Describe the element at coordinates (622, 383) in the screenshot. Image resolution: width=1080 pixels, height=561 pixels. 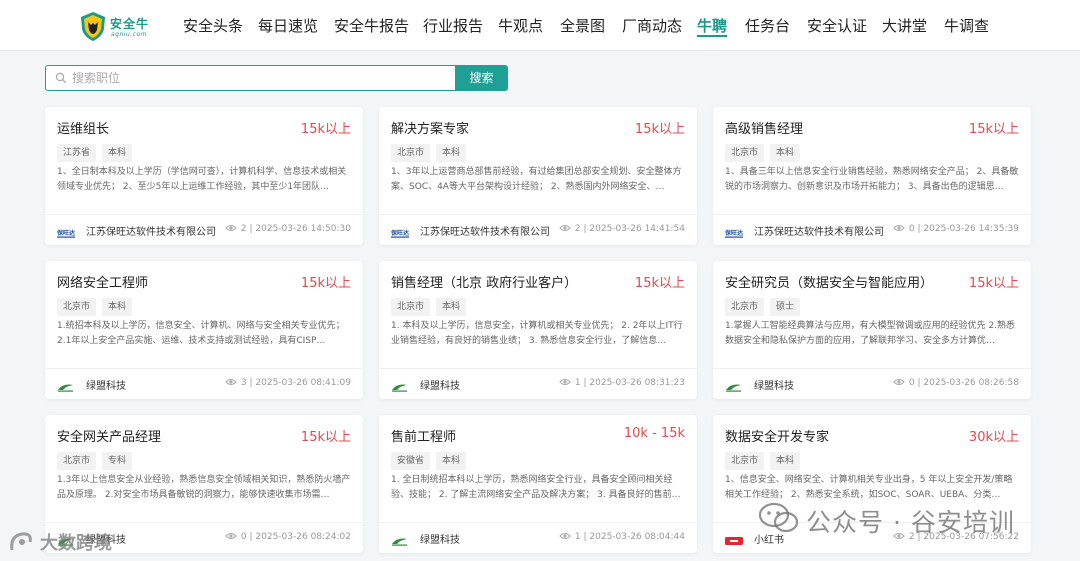
I see `job-meta: 1 | 2025-03-26 08:31:23` at that location.